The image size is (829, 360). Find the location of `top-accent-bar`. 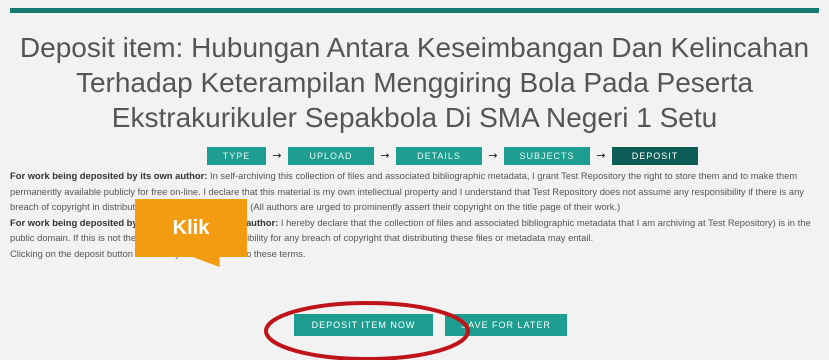

top-accent-bar is located at coordinates (414, 10).